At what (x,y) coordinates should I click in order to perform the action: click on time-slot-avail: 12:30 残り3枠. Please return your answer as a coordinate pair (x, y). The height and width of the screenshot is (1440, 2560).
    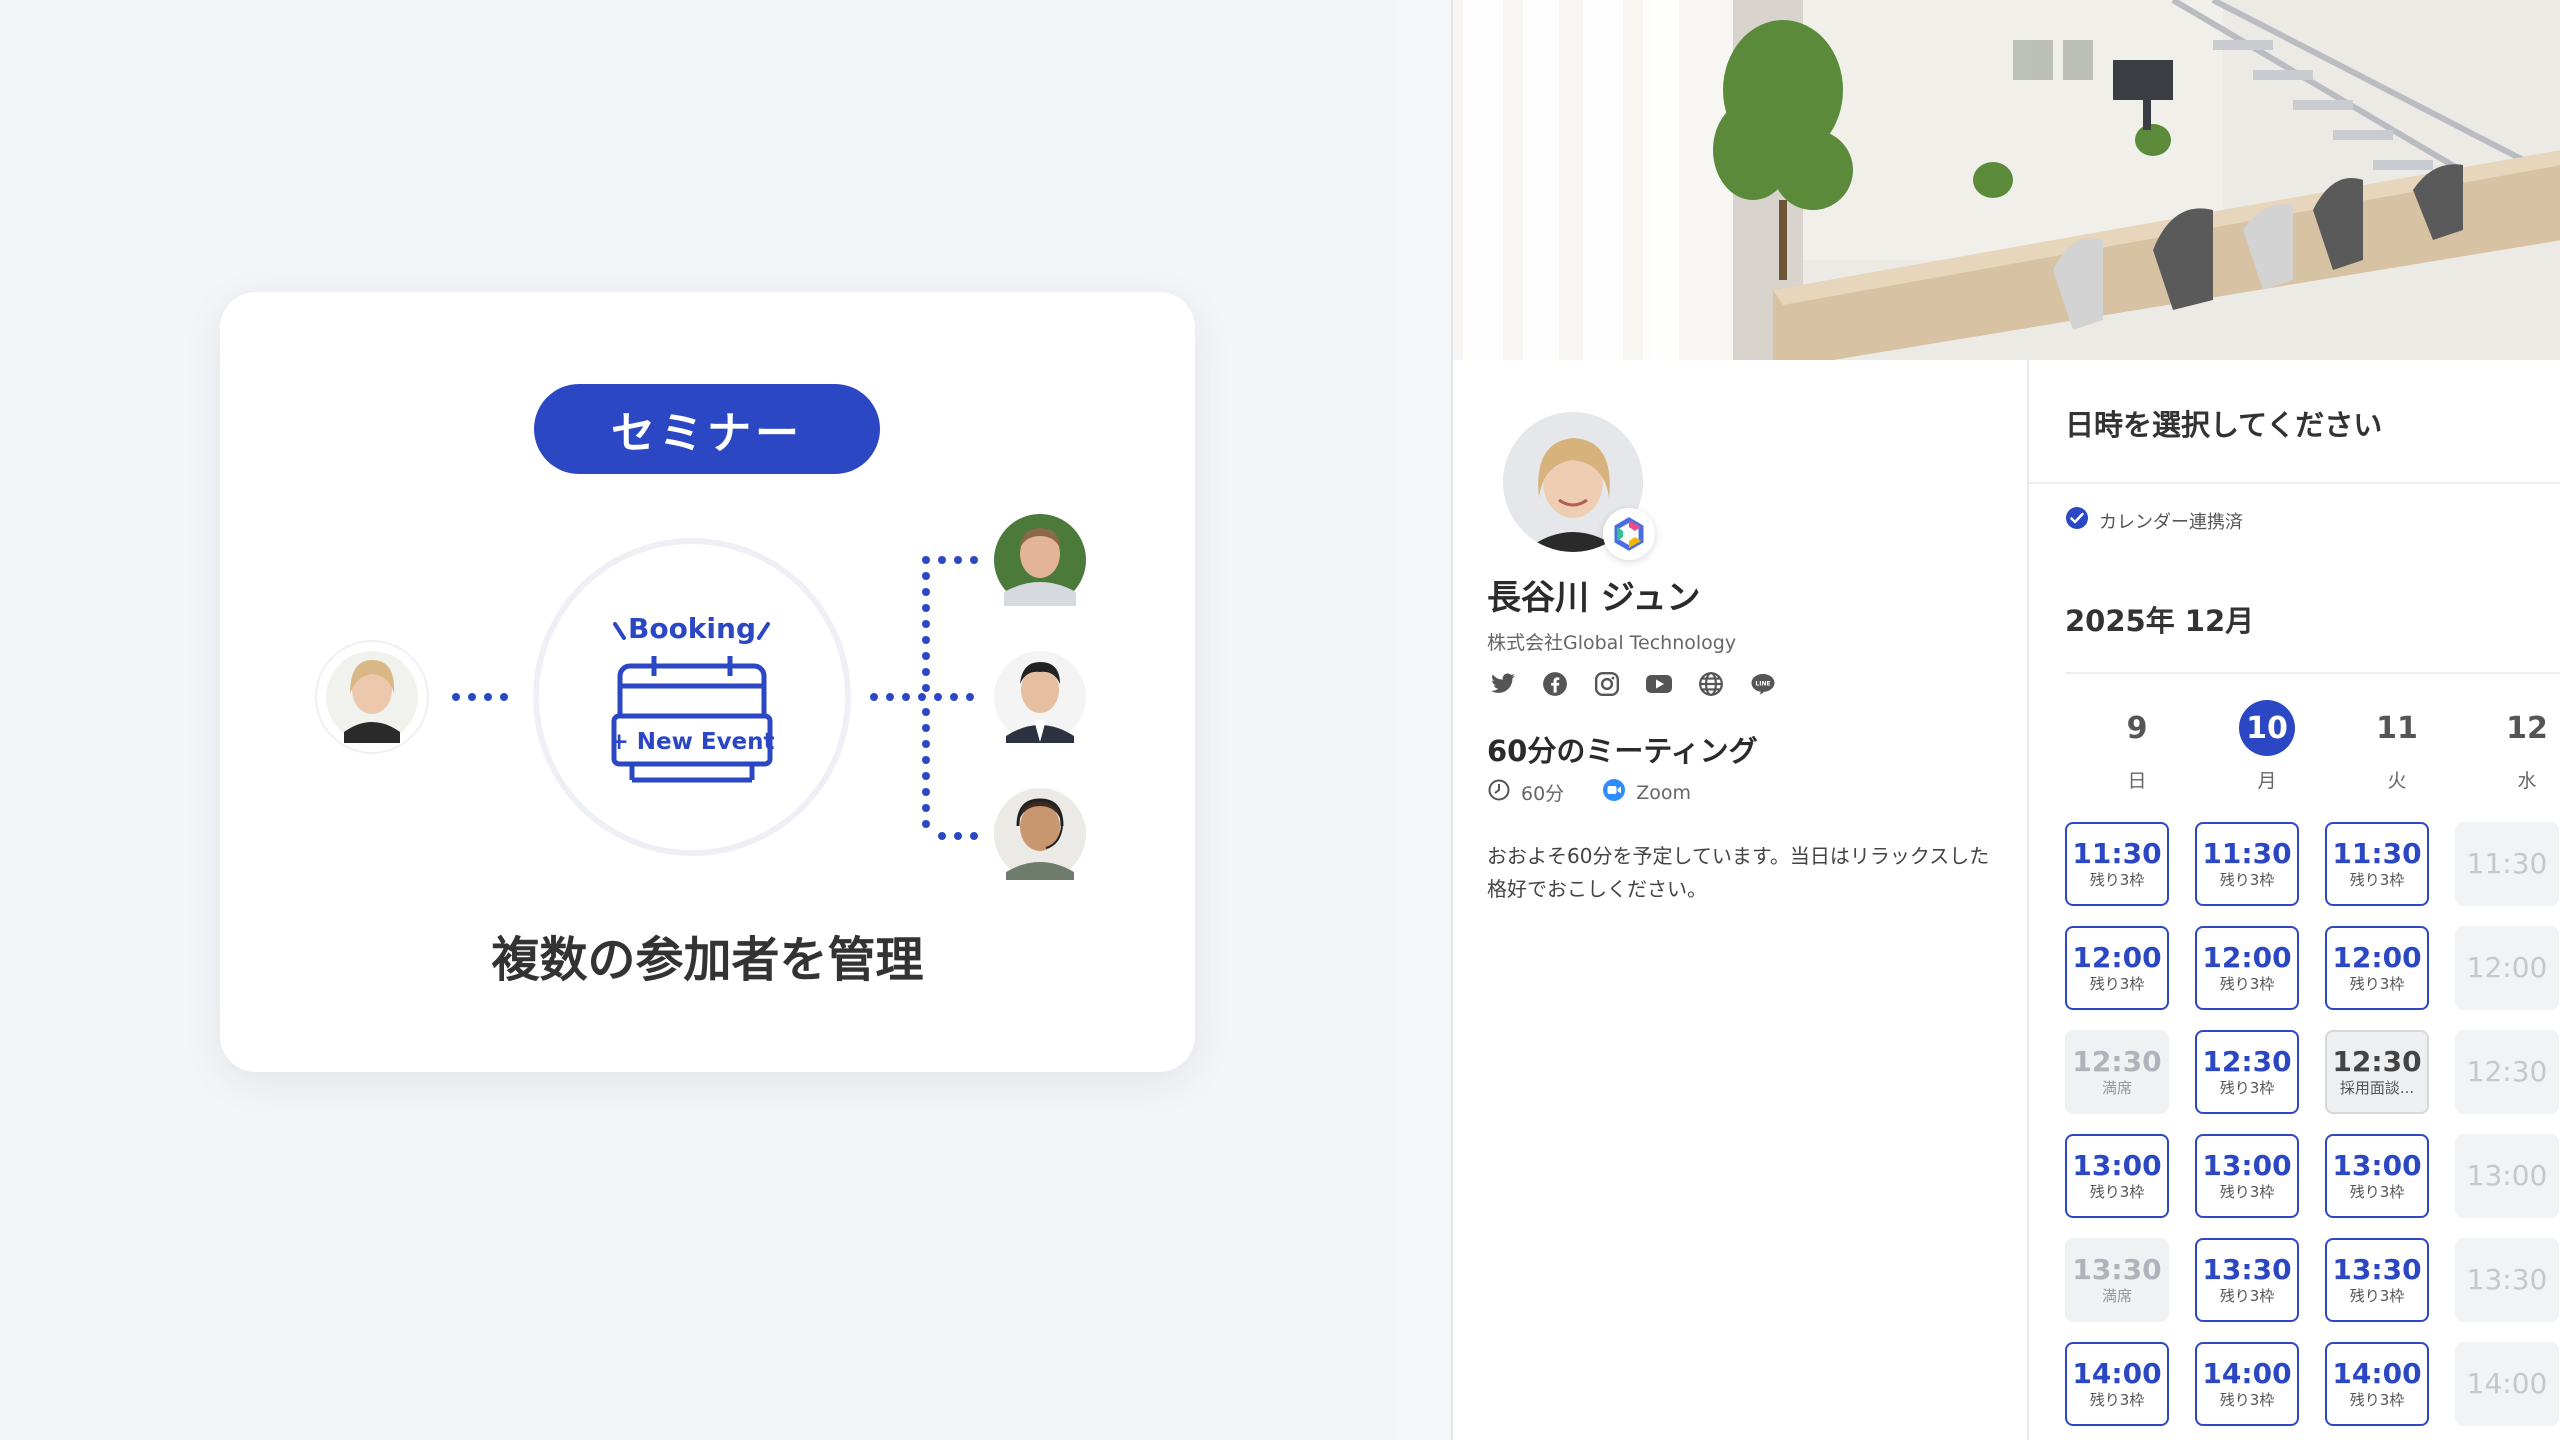
    Looking at the image, I should click on (2247, 1072).